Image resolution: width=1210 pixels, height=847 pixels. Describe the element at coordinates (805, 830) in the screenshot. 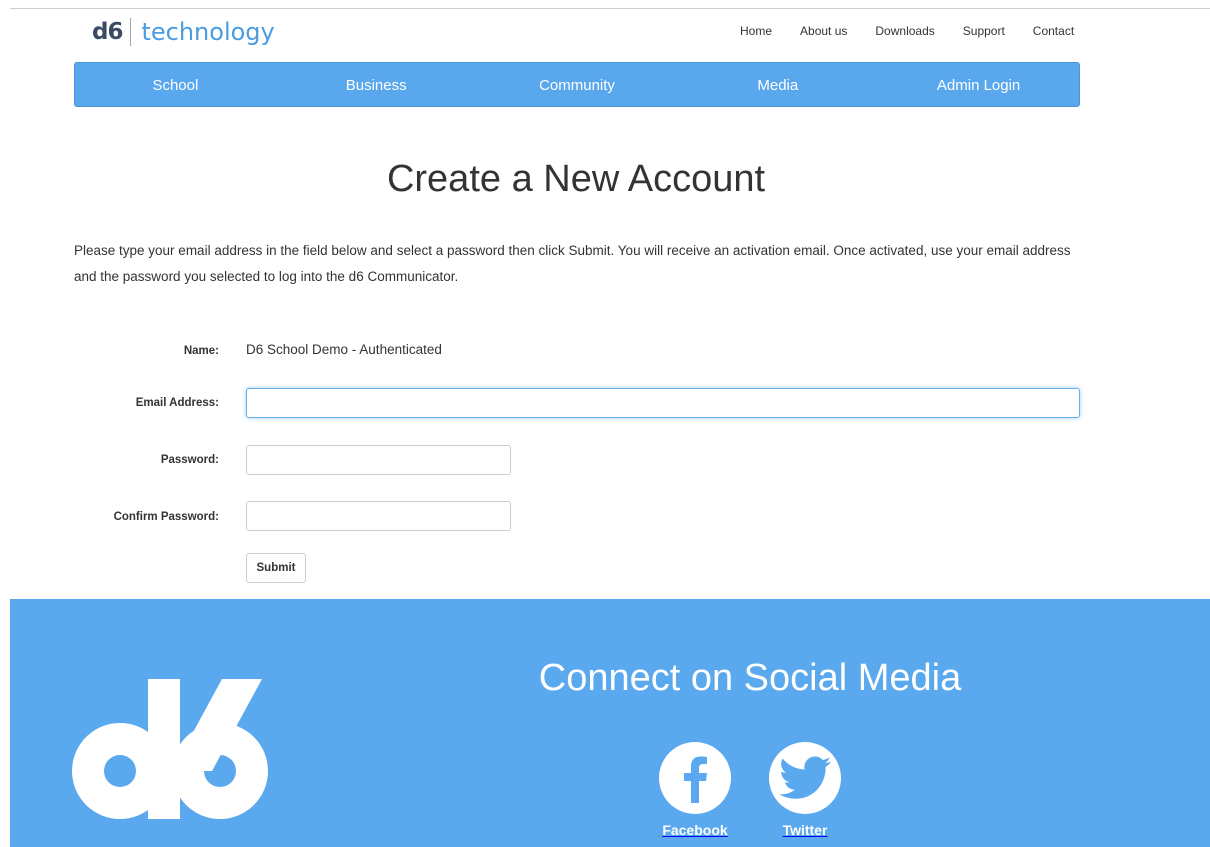

I see `twitter-label: Twitter` at that location.